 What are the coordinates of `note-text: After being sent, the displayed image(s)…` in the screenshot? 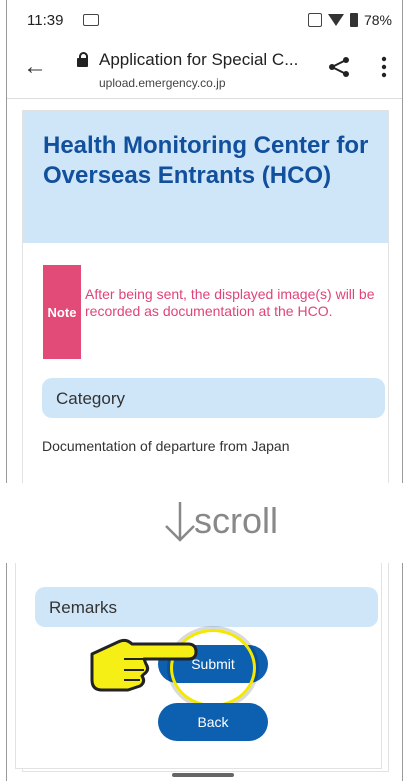 It's located at (230, 302).